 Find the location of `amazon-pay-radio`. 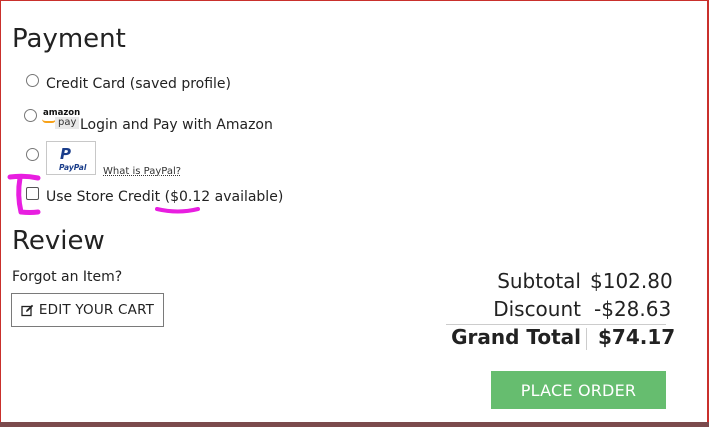

amazon-pay-radio is located at coordinates (30, 115).